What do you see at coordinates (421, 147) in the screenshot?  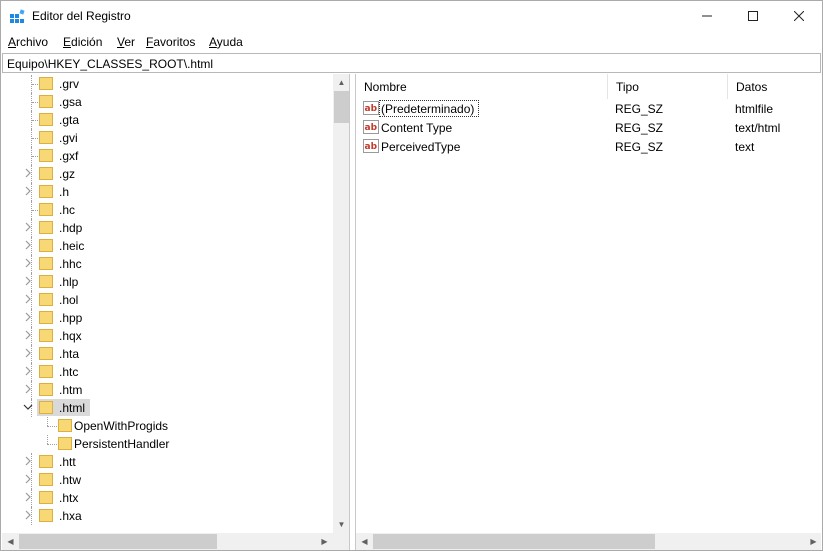 I see `value-name: PerceivedType` at bounding box center [421, 147].